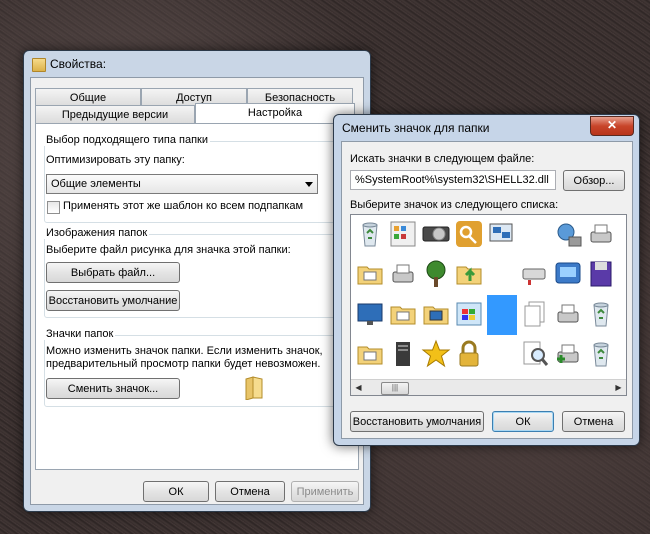 This screenshot has height=534, width=650. Describe the element at coordinates (358, 387) in the screenshot. I see `scroll-left-arrow-icon: ◀` at that location.